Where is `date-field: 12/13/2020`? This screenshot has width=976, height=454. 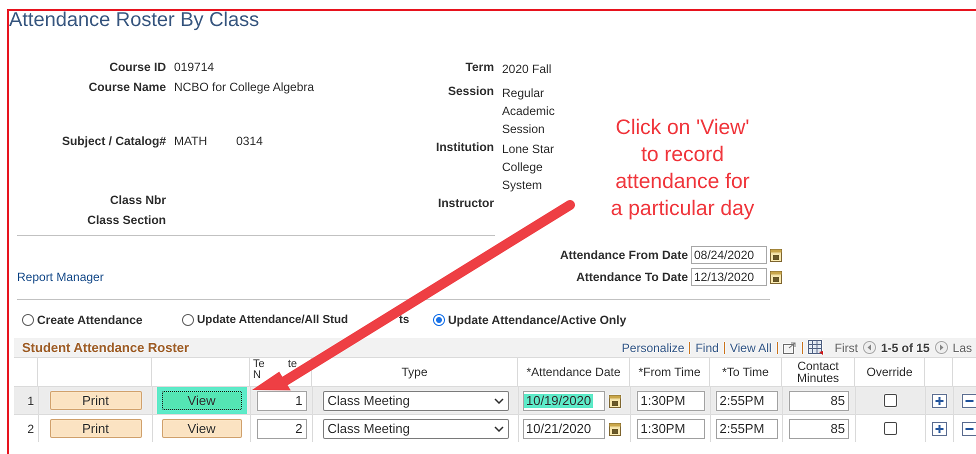
date-field: 12/13/2020 is located at coordinates (729, 277).